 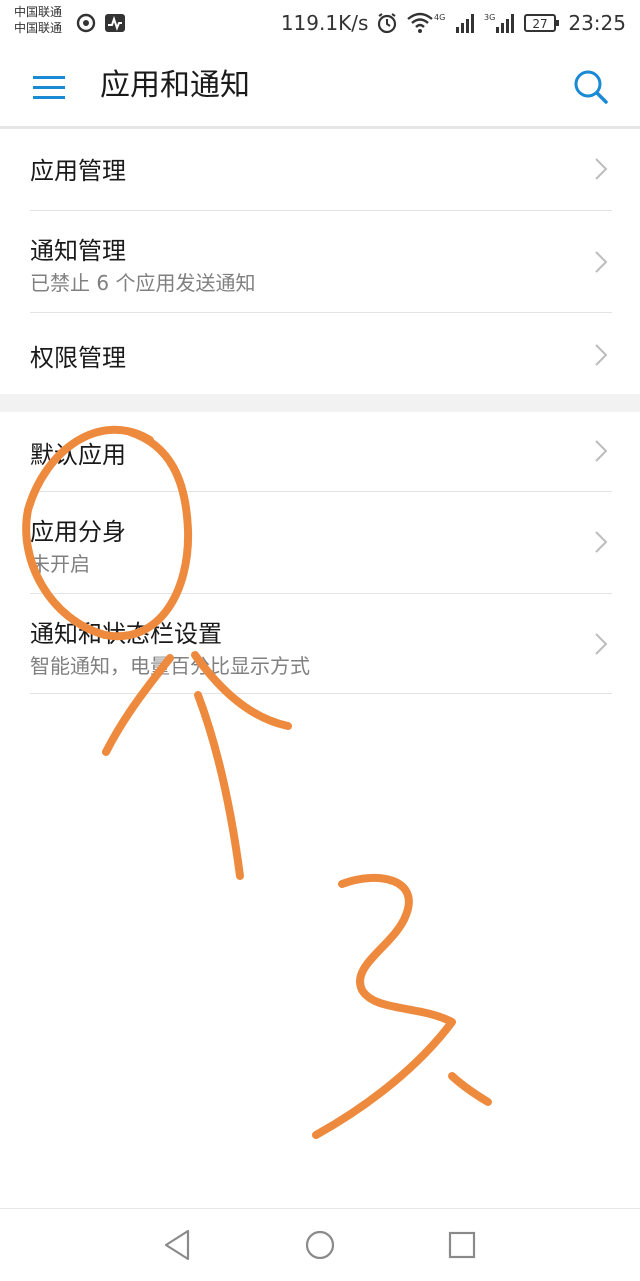 I want to click on list-item-label: 权限管理, so click(x=78, y=358).